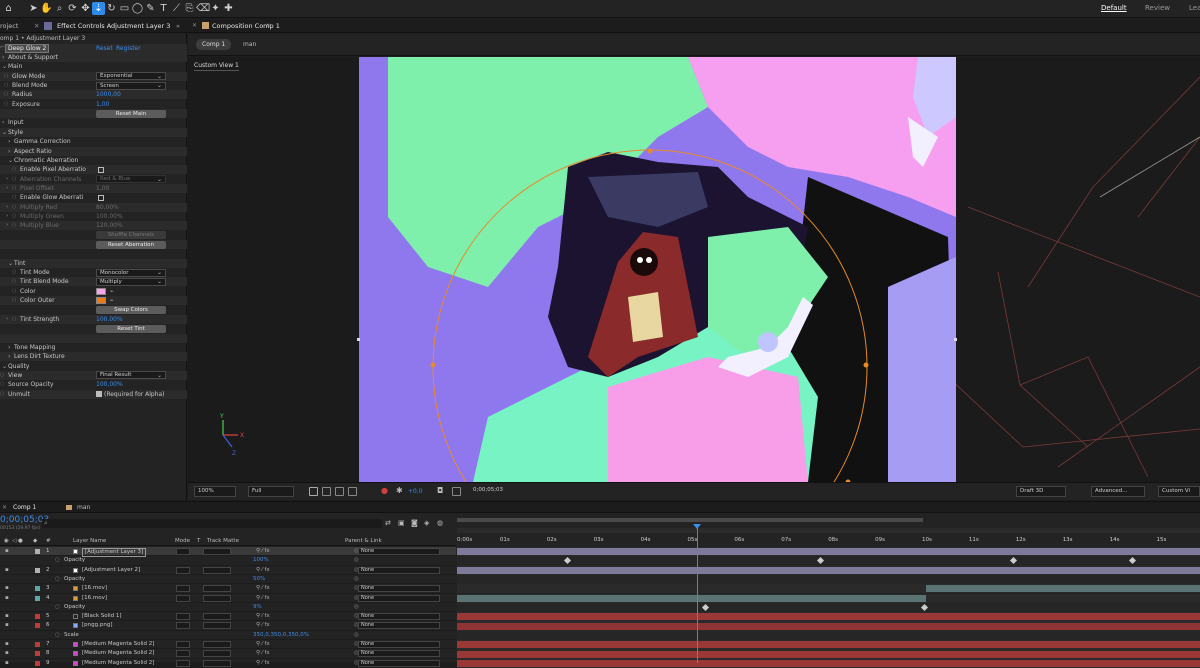 This screenshot has height=668, width=1200. Describe the element at coordinates (113, 26) in the screenshot. I see `tab-effect-controls: Effect Controls Adjustment Layer 3` at that location.